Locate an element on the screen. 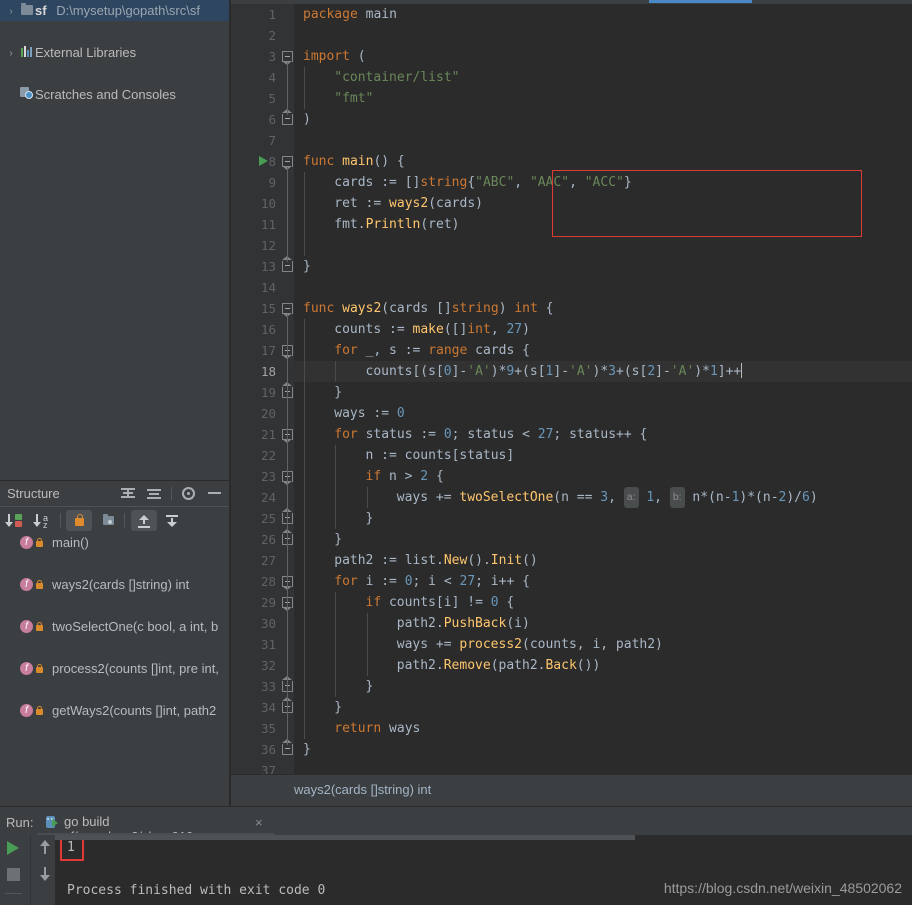 Image resolution: width=912 pixels, height=905 pixels. code-token: , is located at coordinates (577, 182).